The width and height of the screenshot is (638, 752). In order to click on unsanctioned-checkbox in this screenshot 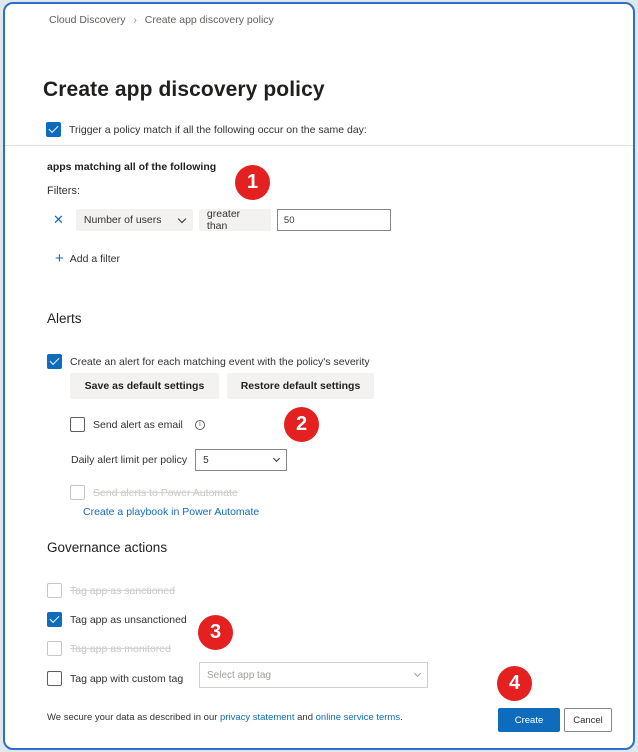, I will do `click(54, 619)`.